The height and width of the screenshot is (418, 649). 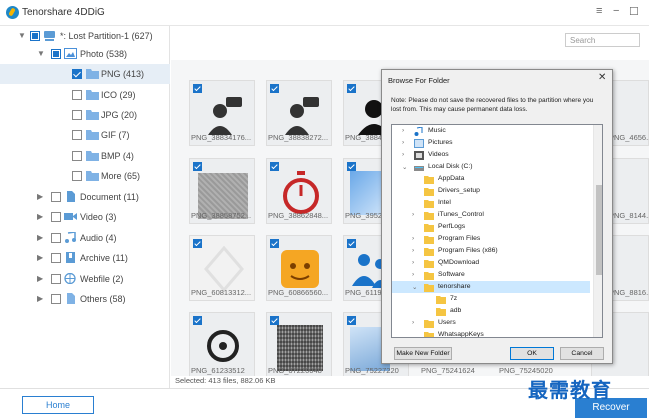 I want to click on audio-checkbox, so click(x=56, y=238).